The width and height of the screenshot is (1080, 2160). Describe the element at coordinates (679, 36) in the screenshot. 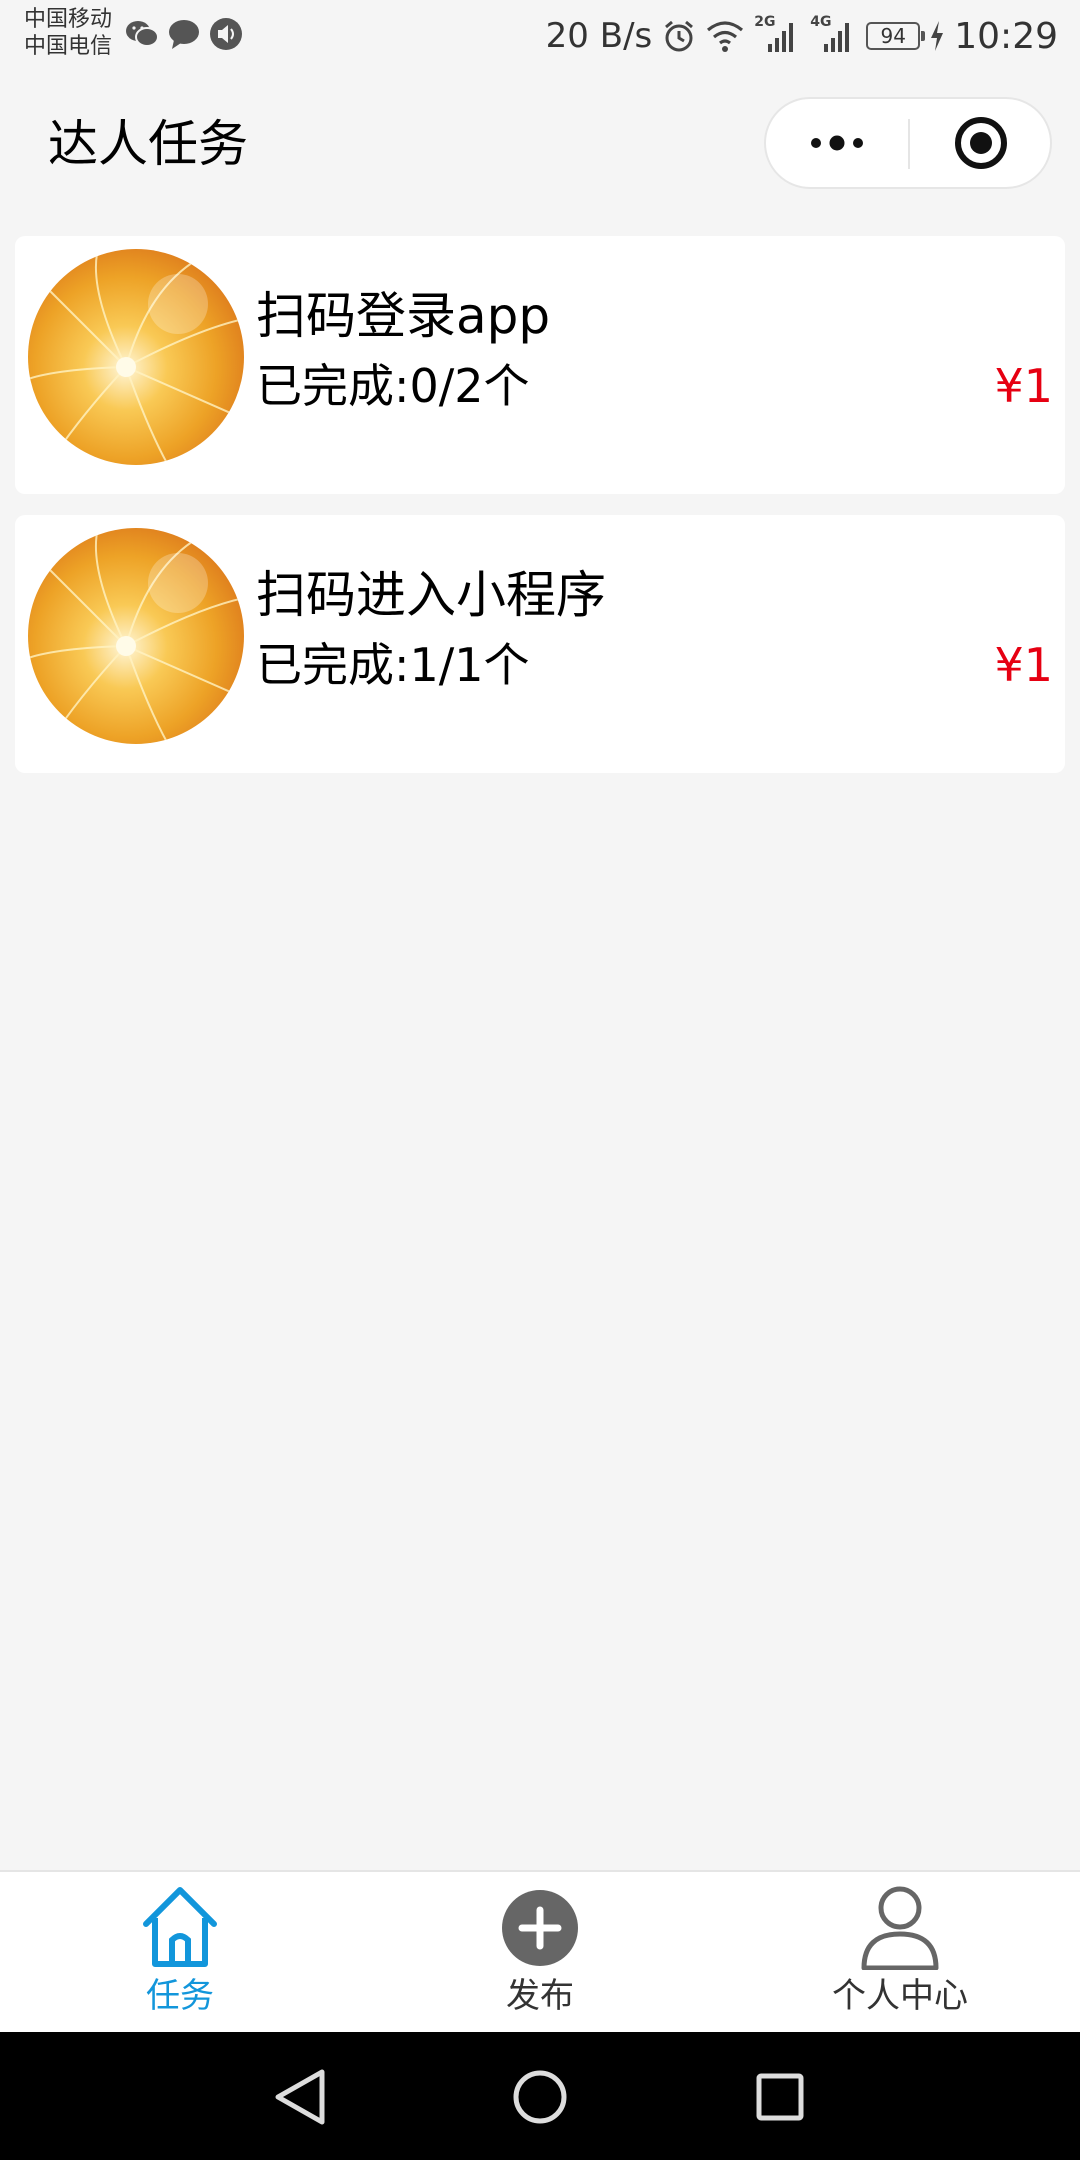

I see `alarm-icon` at that location.